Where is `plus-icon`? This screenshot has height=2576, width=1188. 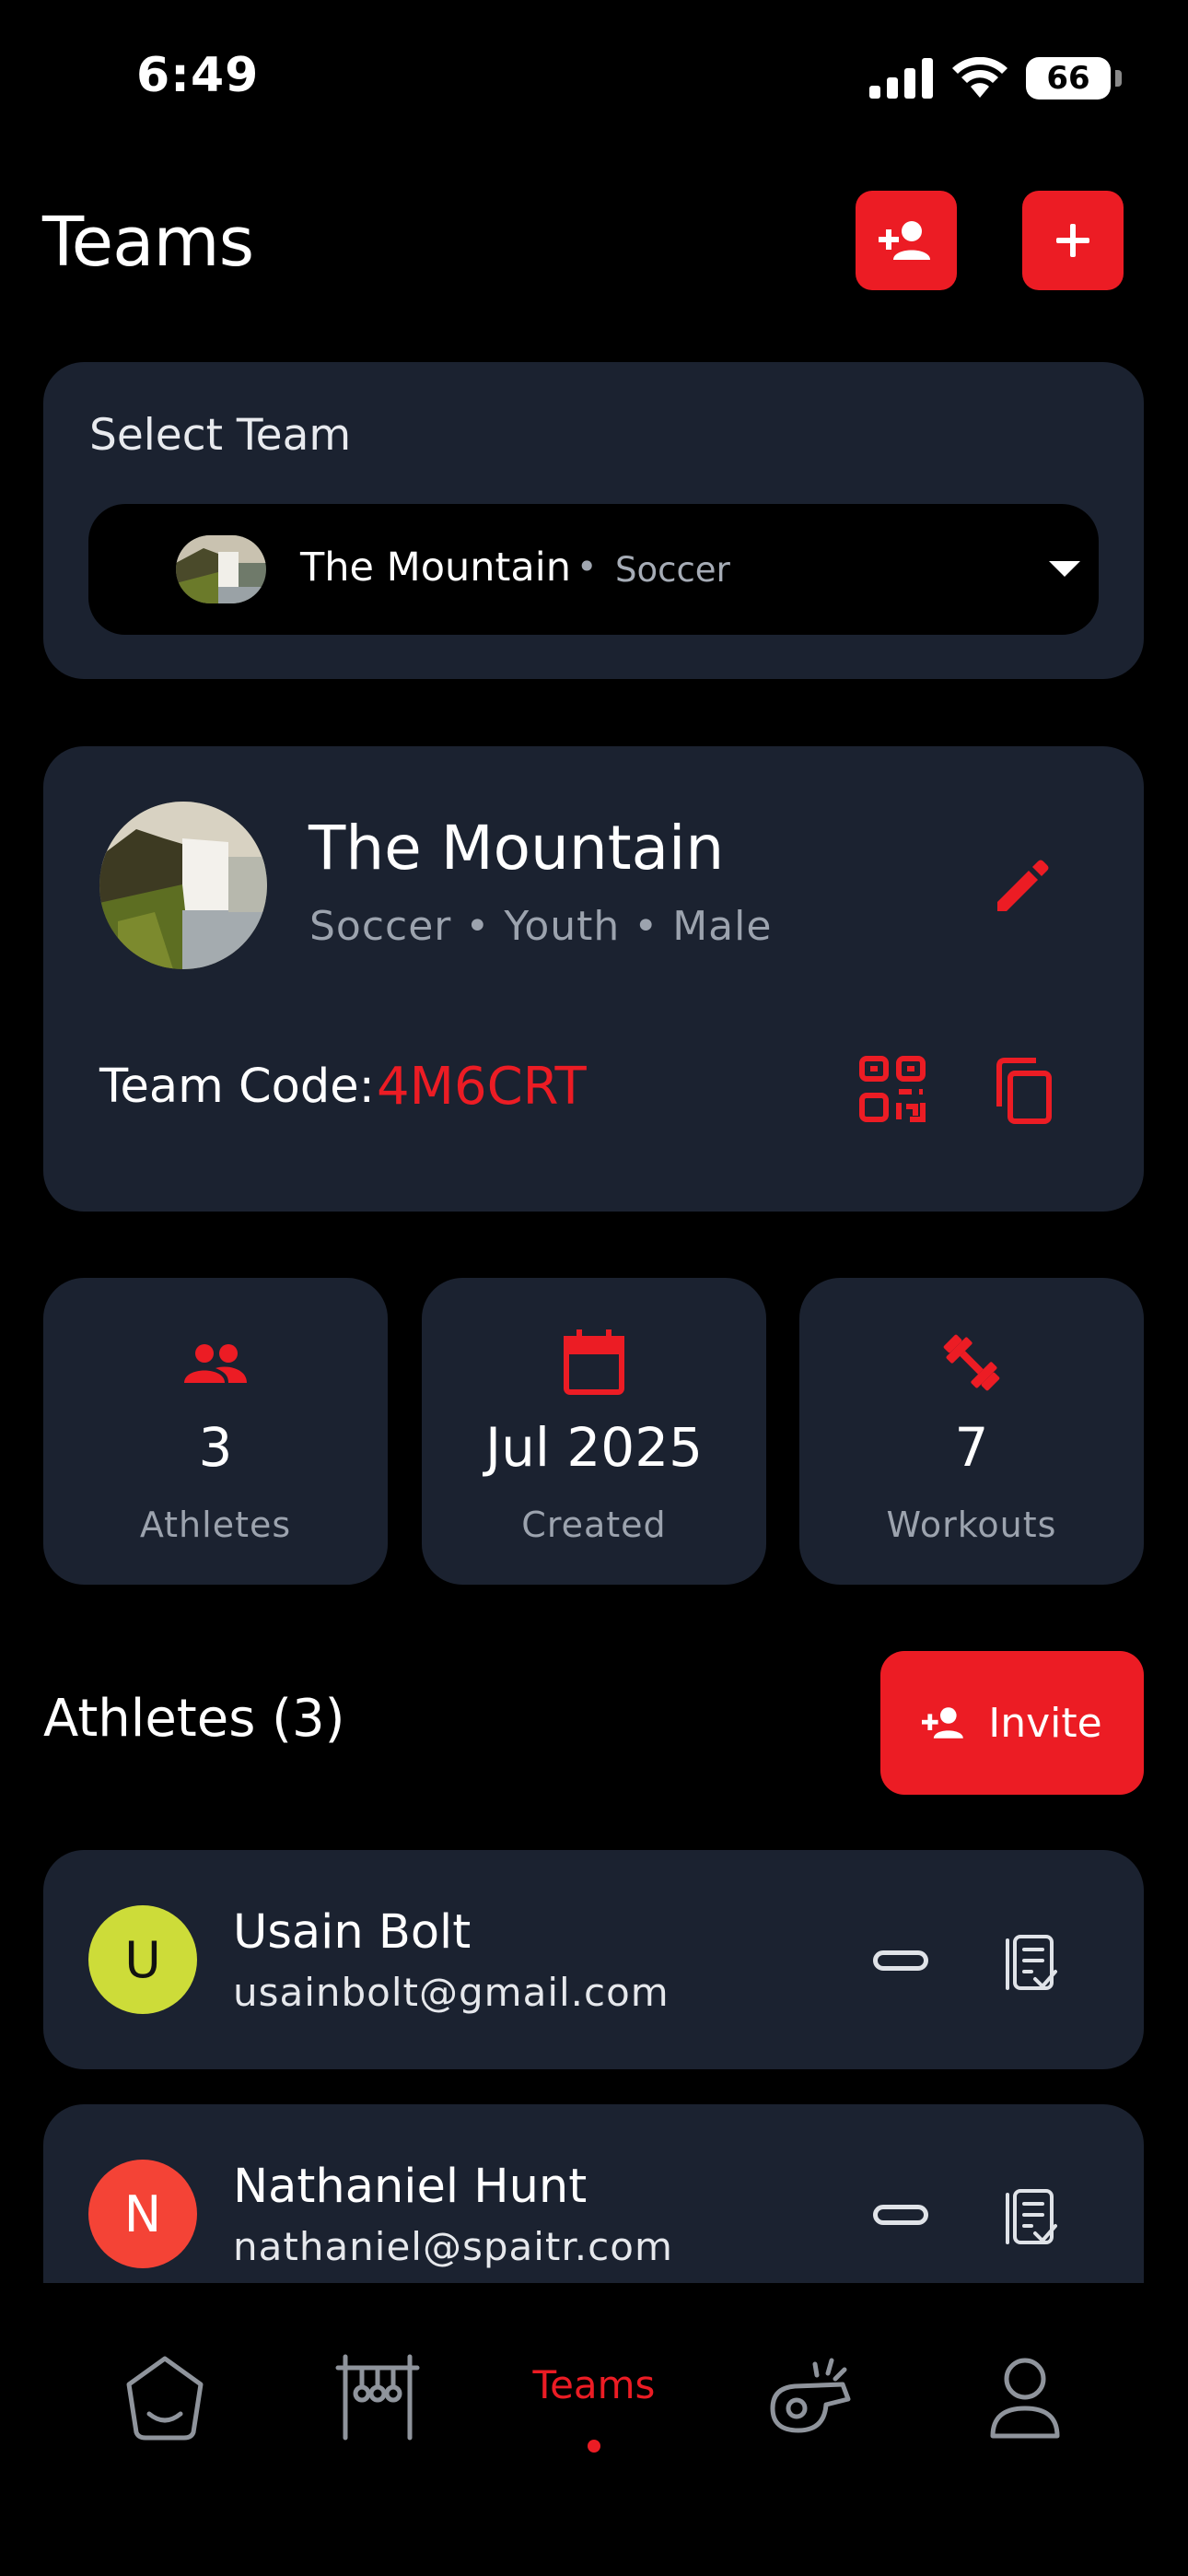
plus-icon is located at coordinates (1072, 240).